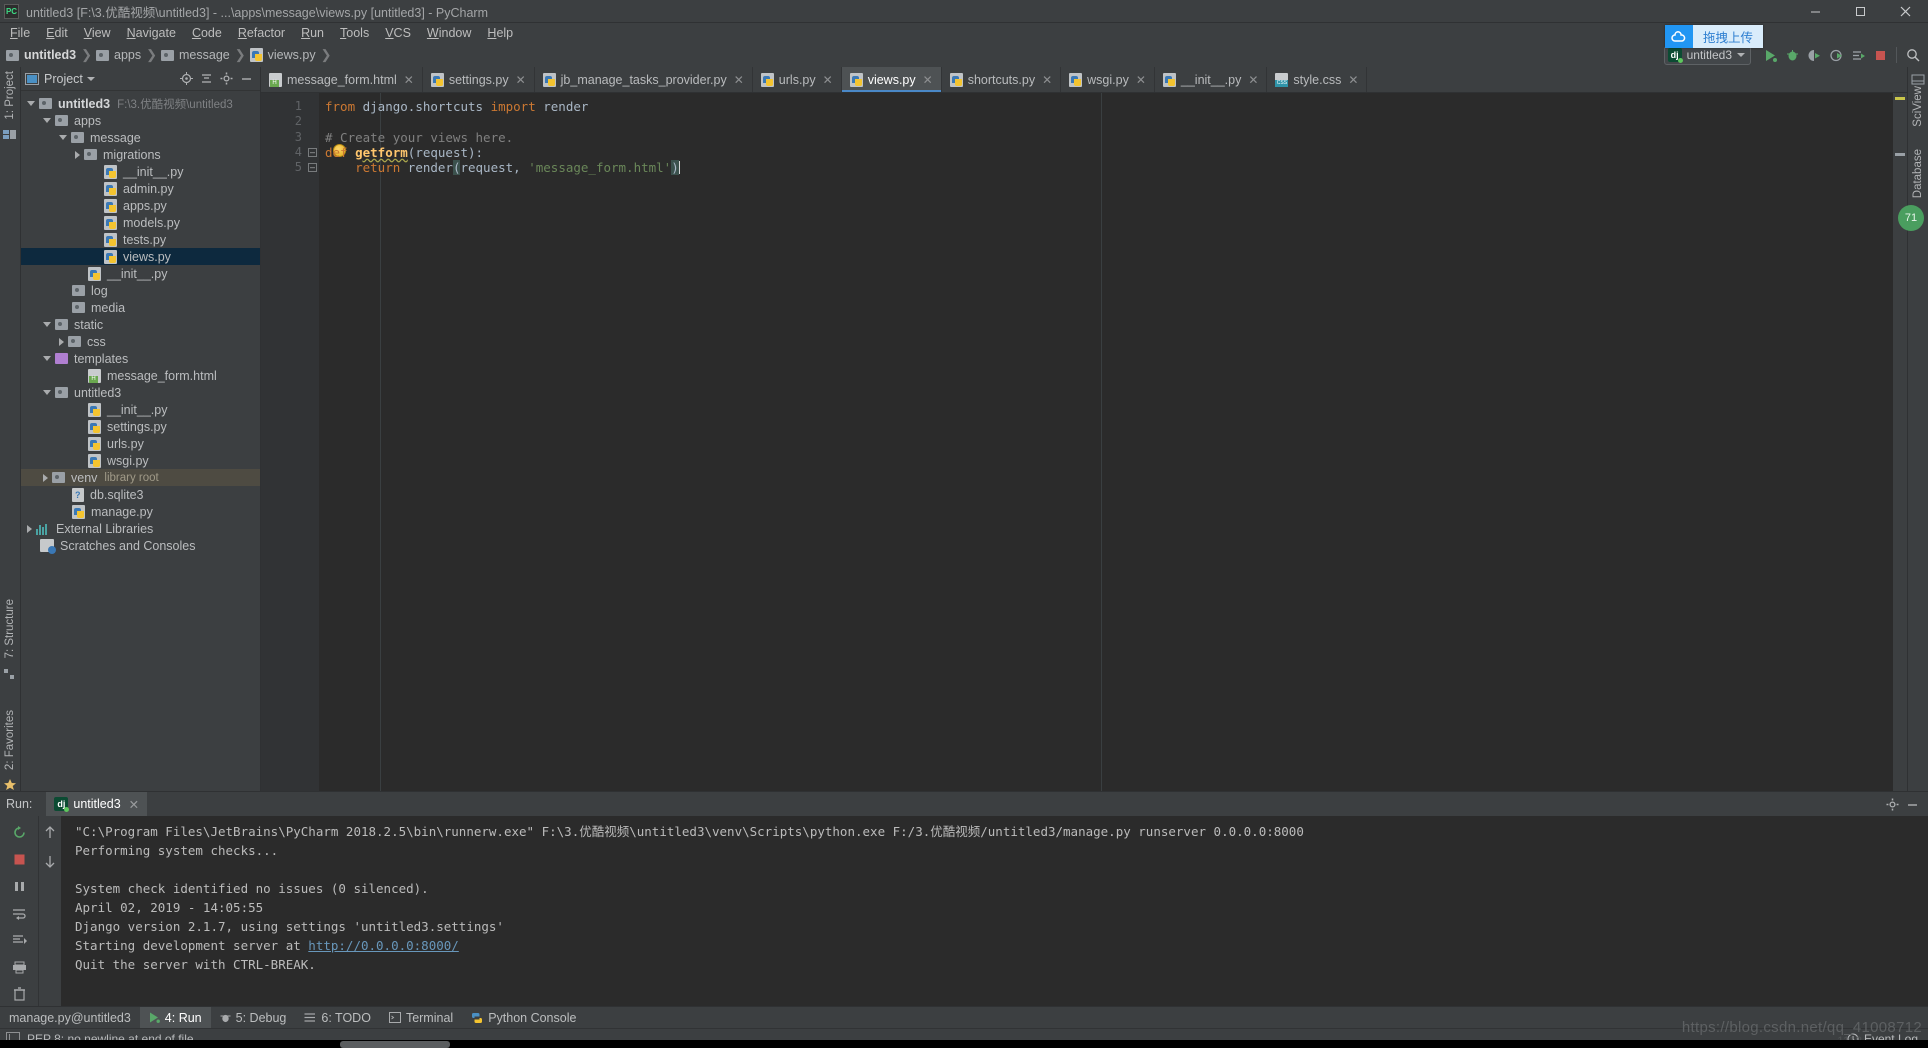  Describe the element at coordinates (1900, 154) in the screenshot. I see `info-marker` at that location.